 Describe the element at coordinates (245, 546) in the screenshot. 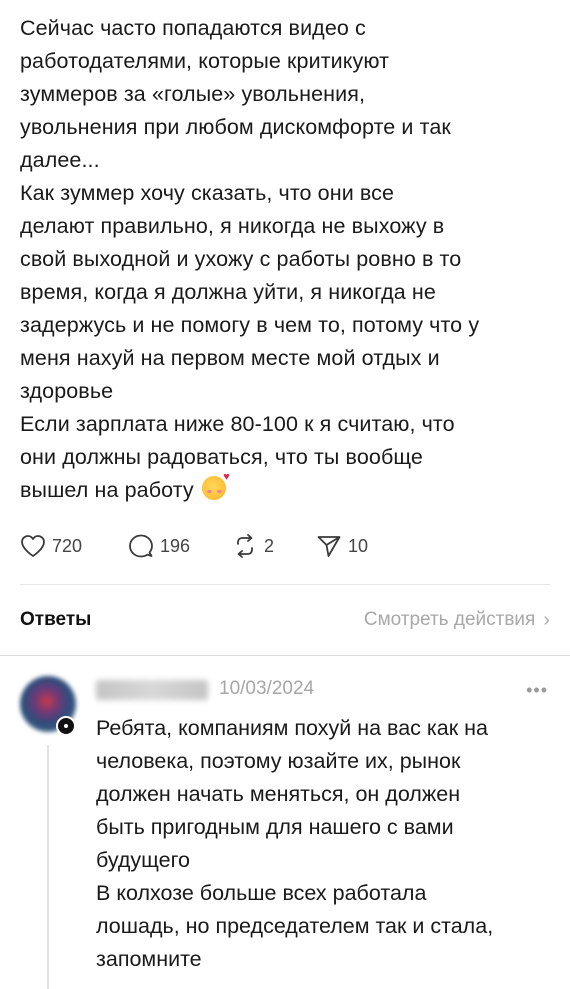

I see `repost-icon` at that location.